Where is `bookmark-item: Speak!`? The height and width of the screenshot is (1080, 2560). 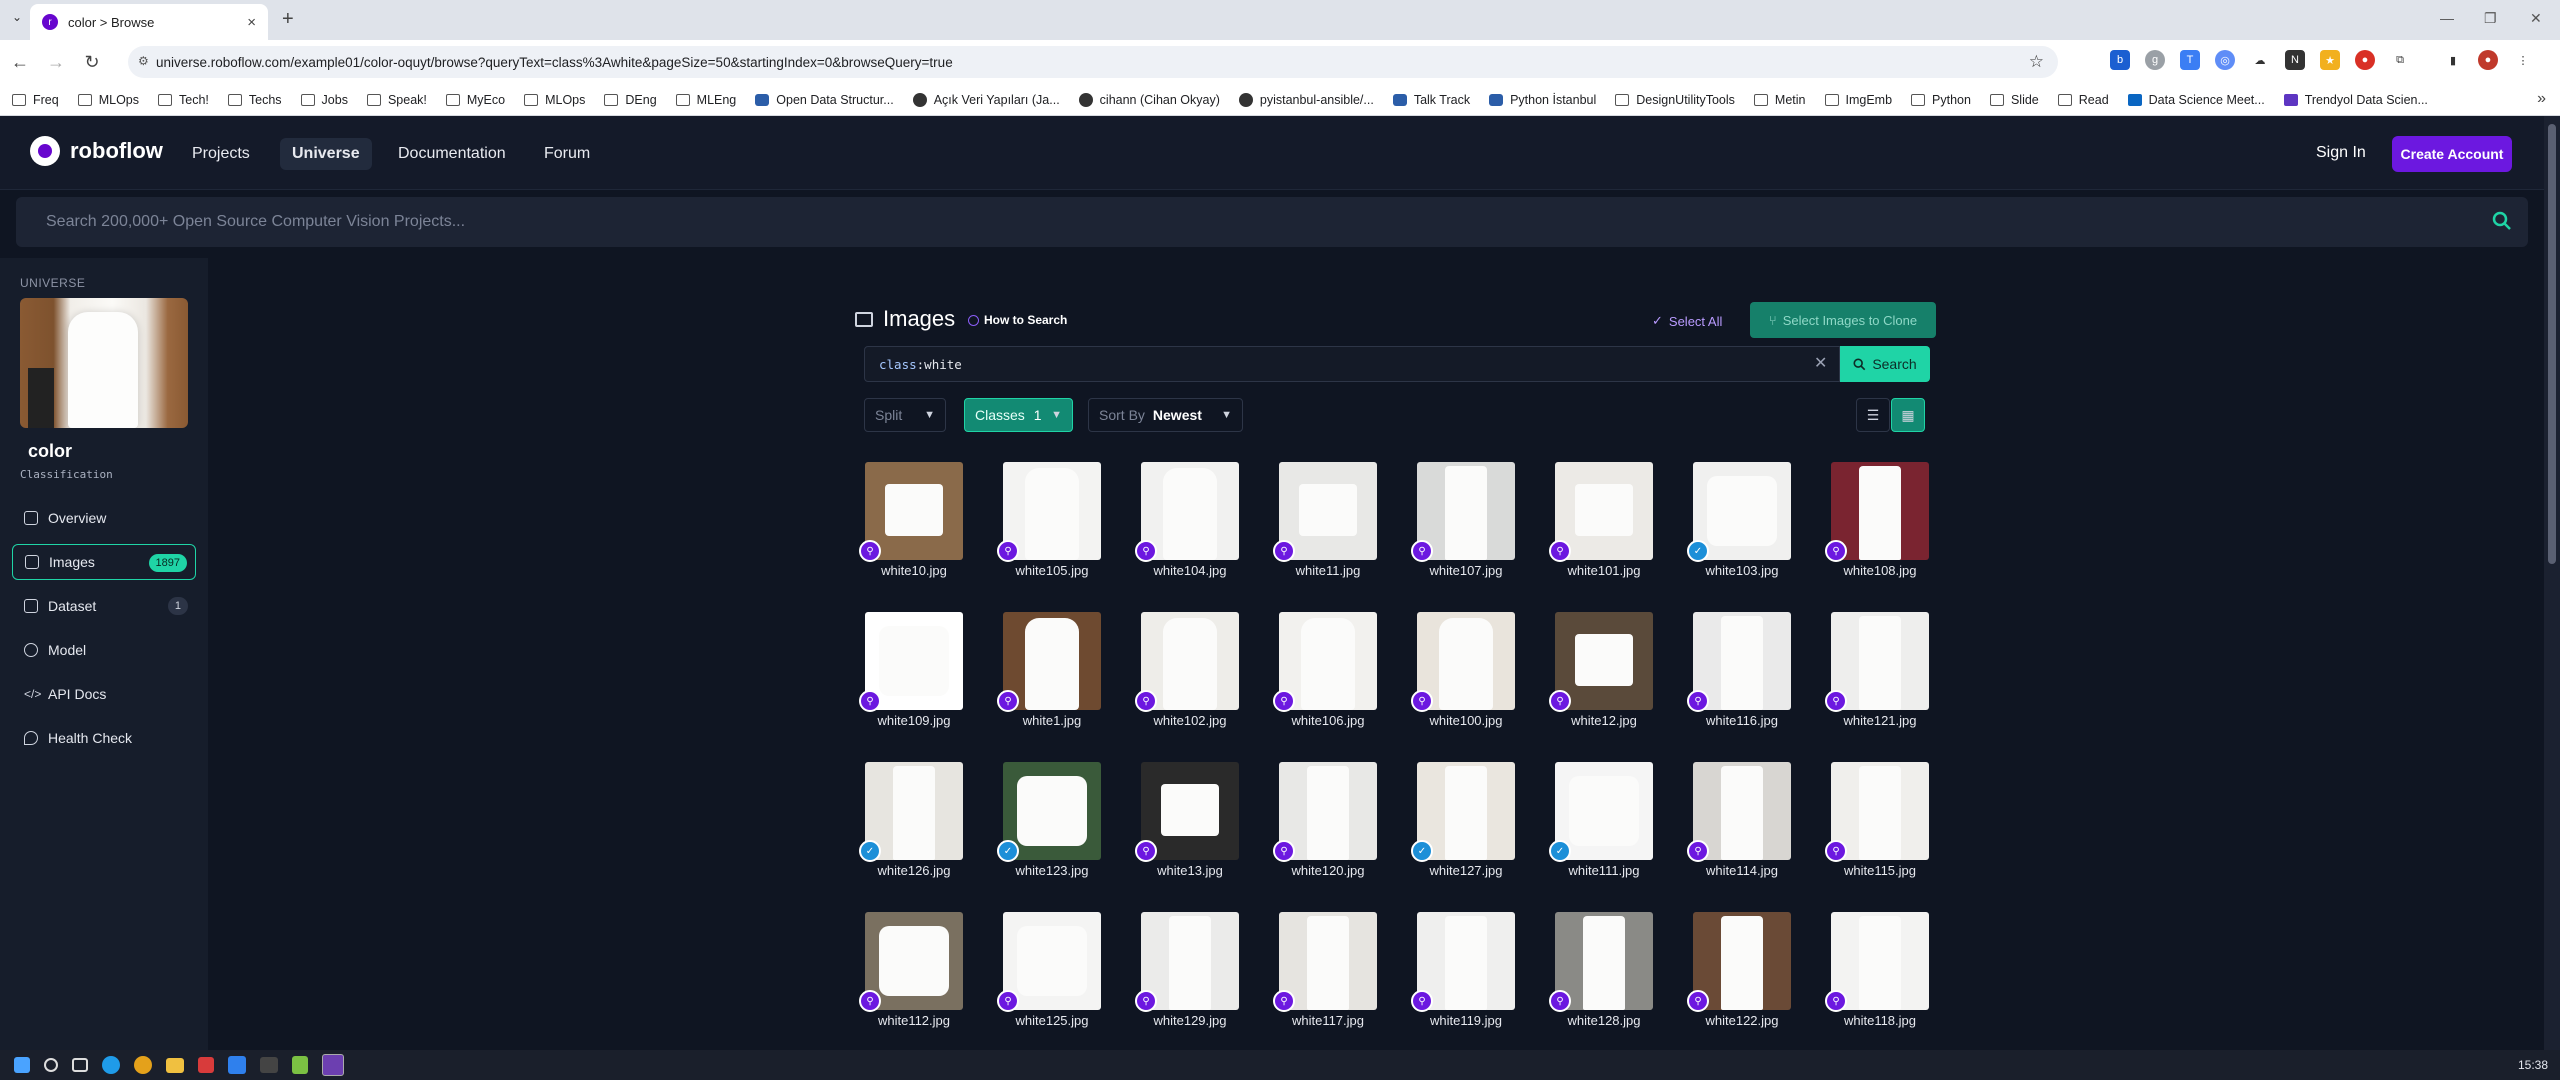 bookmark-item: Speak! is located at coordinates (396, 100).